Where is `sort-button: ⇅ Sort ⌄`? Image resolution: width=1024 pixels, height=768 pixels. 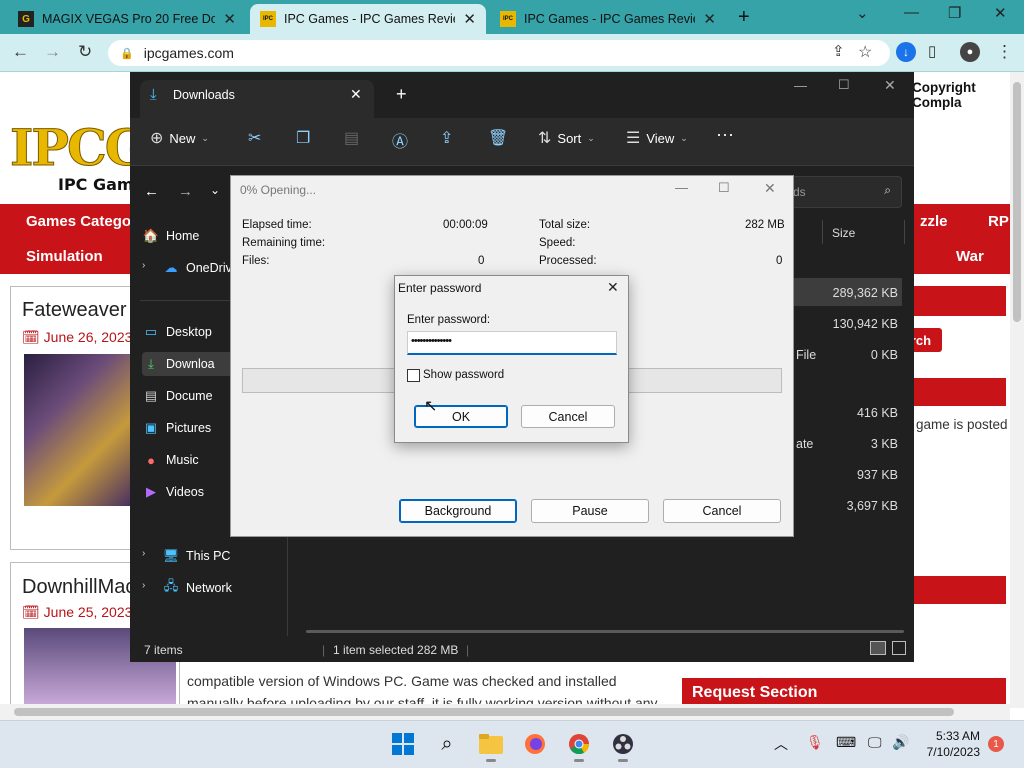 sort-button: ⇅ Sort ⌄ is located at coordinates (566, 138).